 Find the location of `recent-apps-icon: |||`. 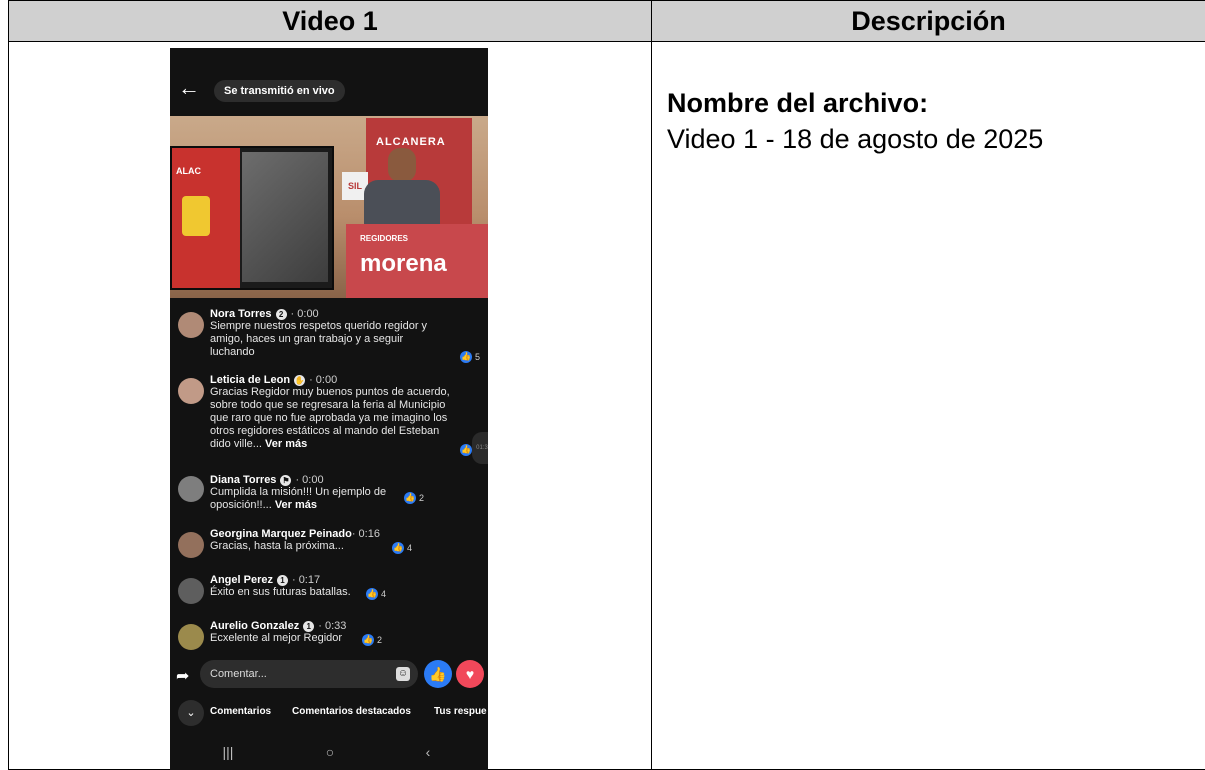

recent-apps-icon: ||| is located at coordinates (228, 752).